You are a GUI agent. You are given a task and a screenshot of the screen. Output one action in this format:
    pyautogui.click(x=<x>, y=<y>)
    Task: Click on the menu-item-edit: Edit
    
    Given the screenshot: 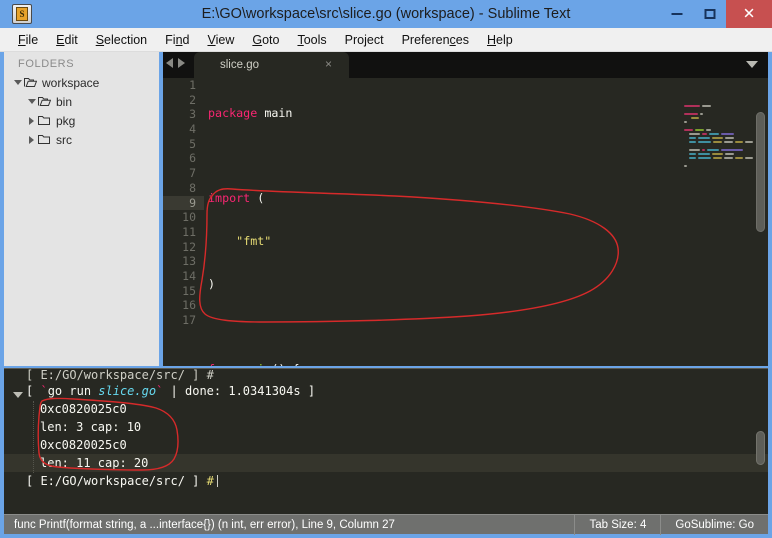 What is the action you would take?
    pyautogui.click(x=67, y=40)
    